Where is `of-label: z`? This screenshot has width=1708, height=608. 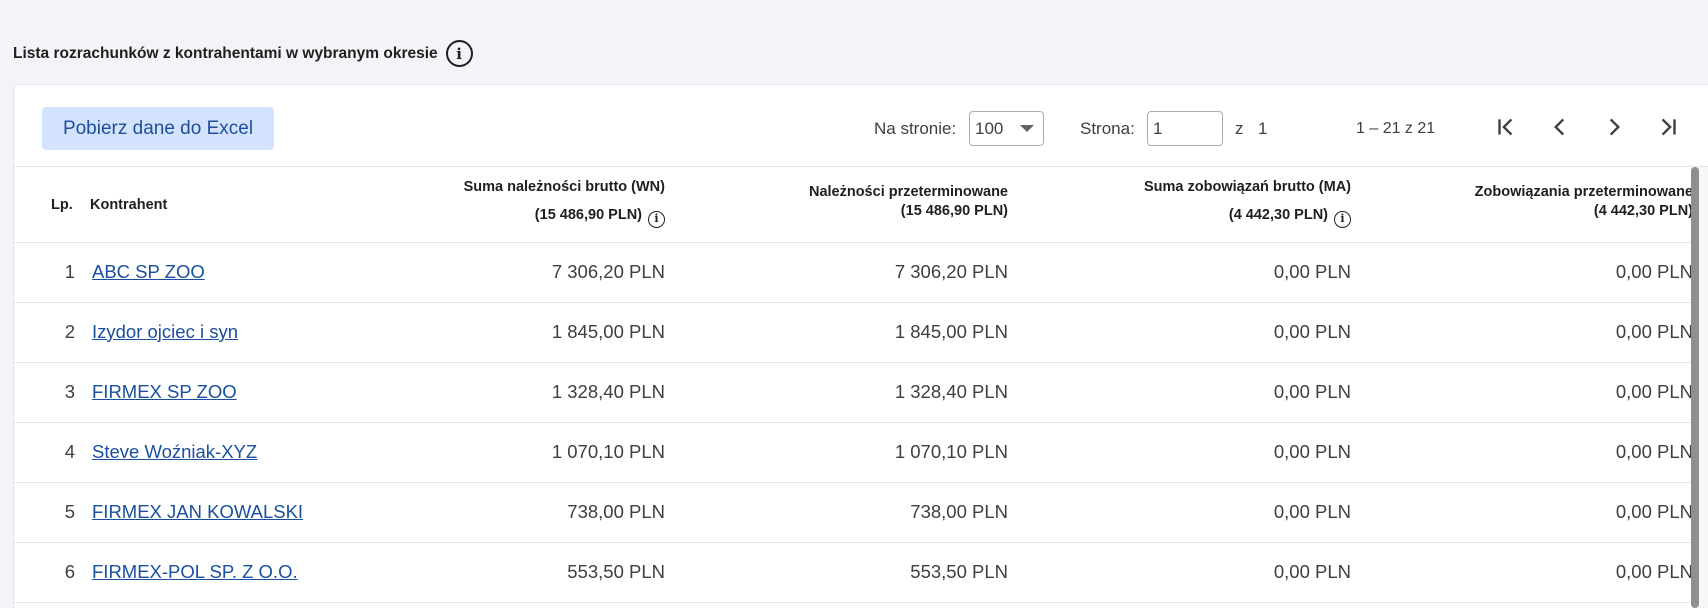 of-label: z is located at coordinates (1239, 128).